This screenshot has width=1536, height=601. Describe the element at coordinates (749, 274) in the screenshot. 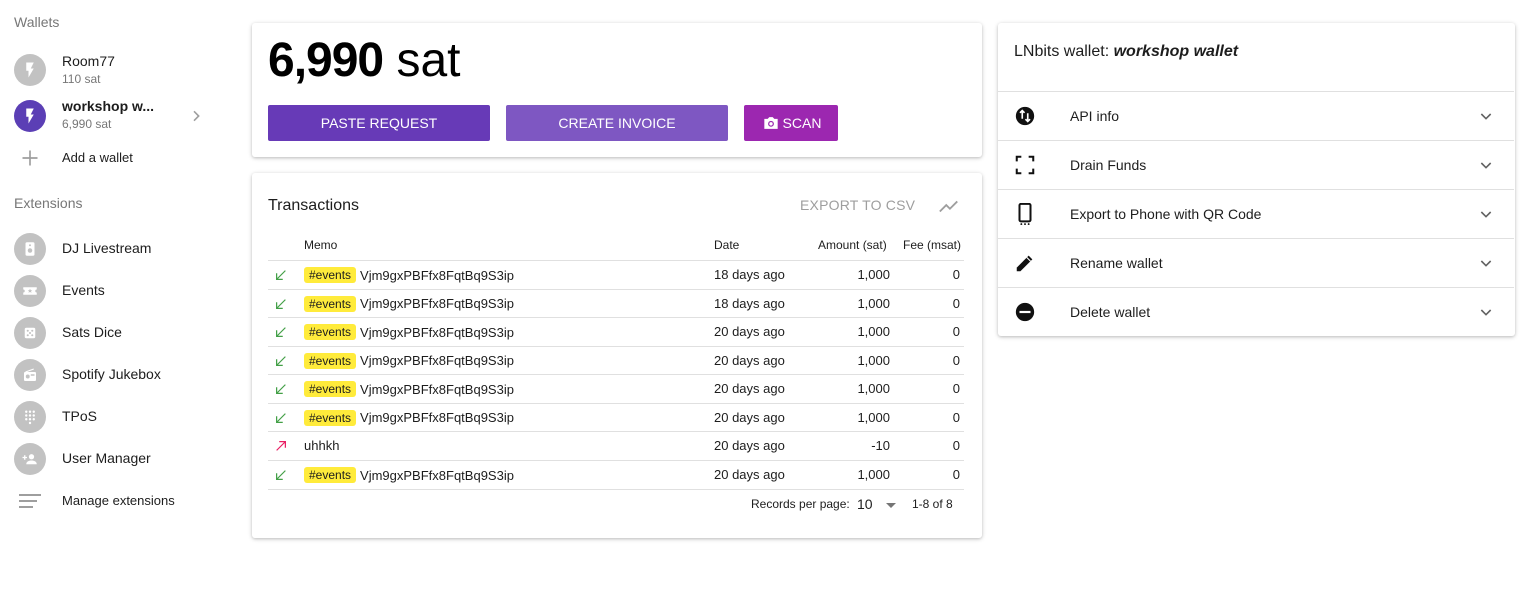

I see `date-cell: 18 days ago` at that location.